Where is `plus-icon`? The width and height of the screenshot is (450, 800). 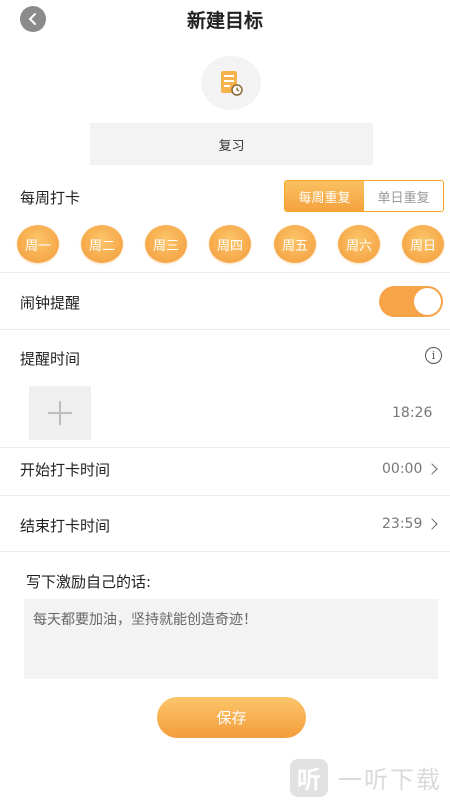 plus-icon is located at coordinates (60, 413).